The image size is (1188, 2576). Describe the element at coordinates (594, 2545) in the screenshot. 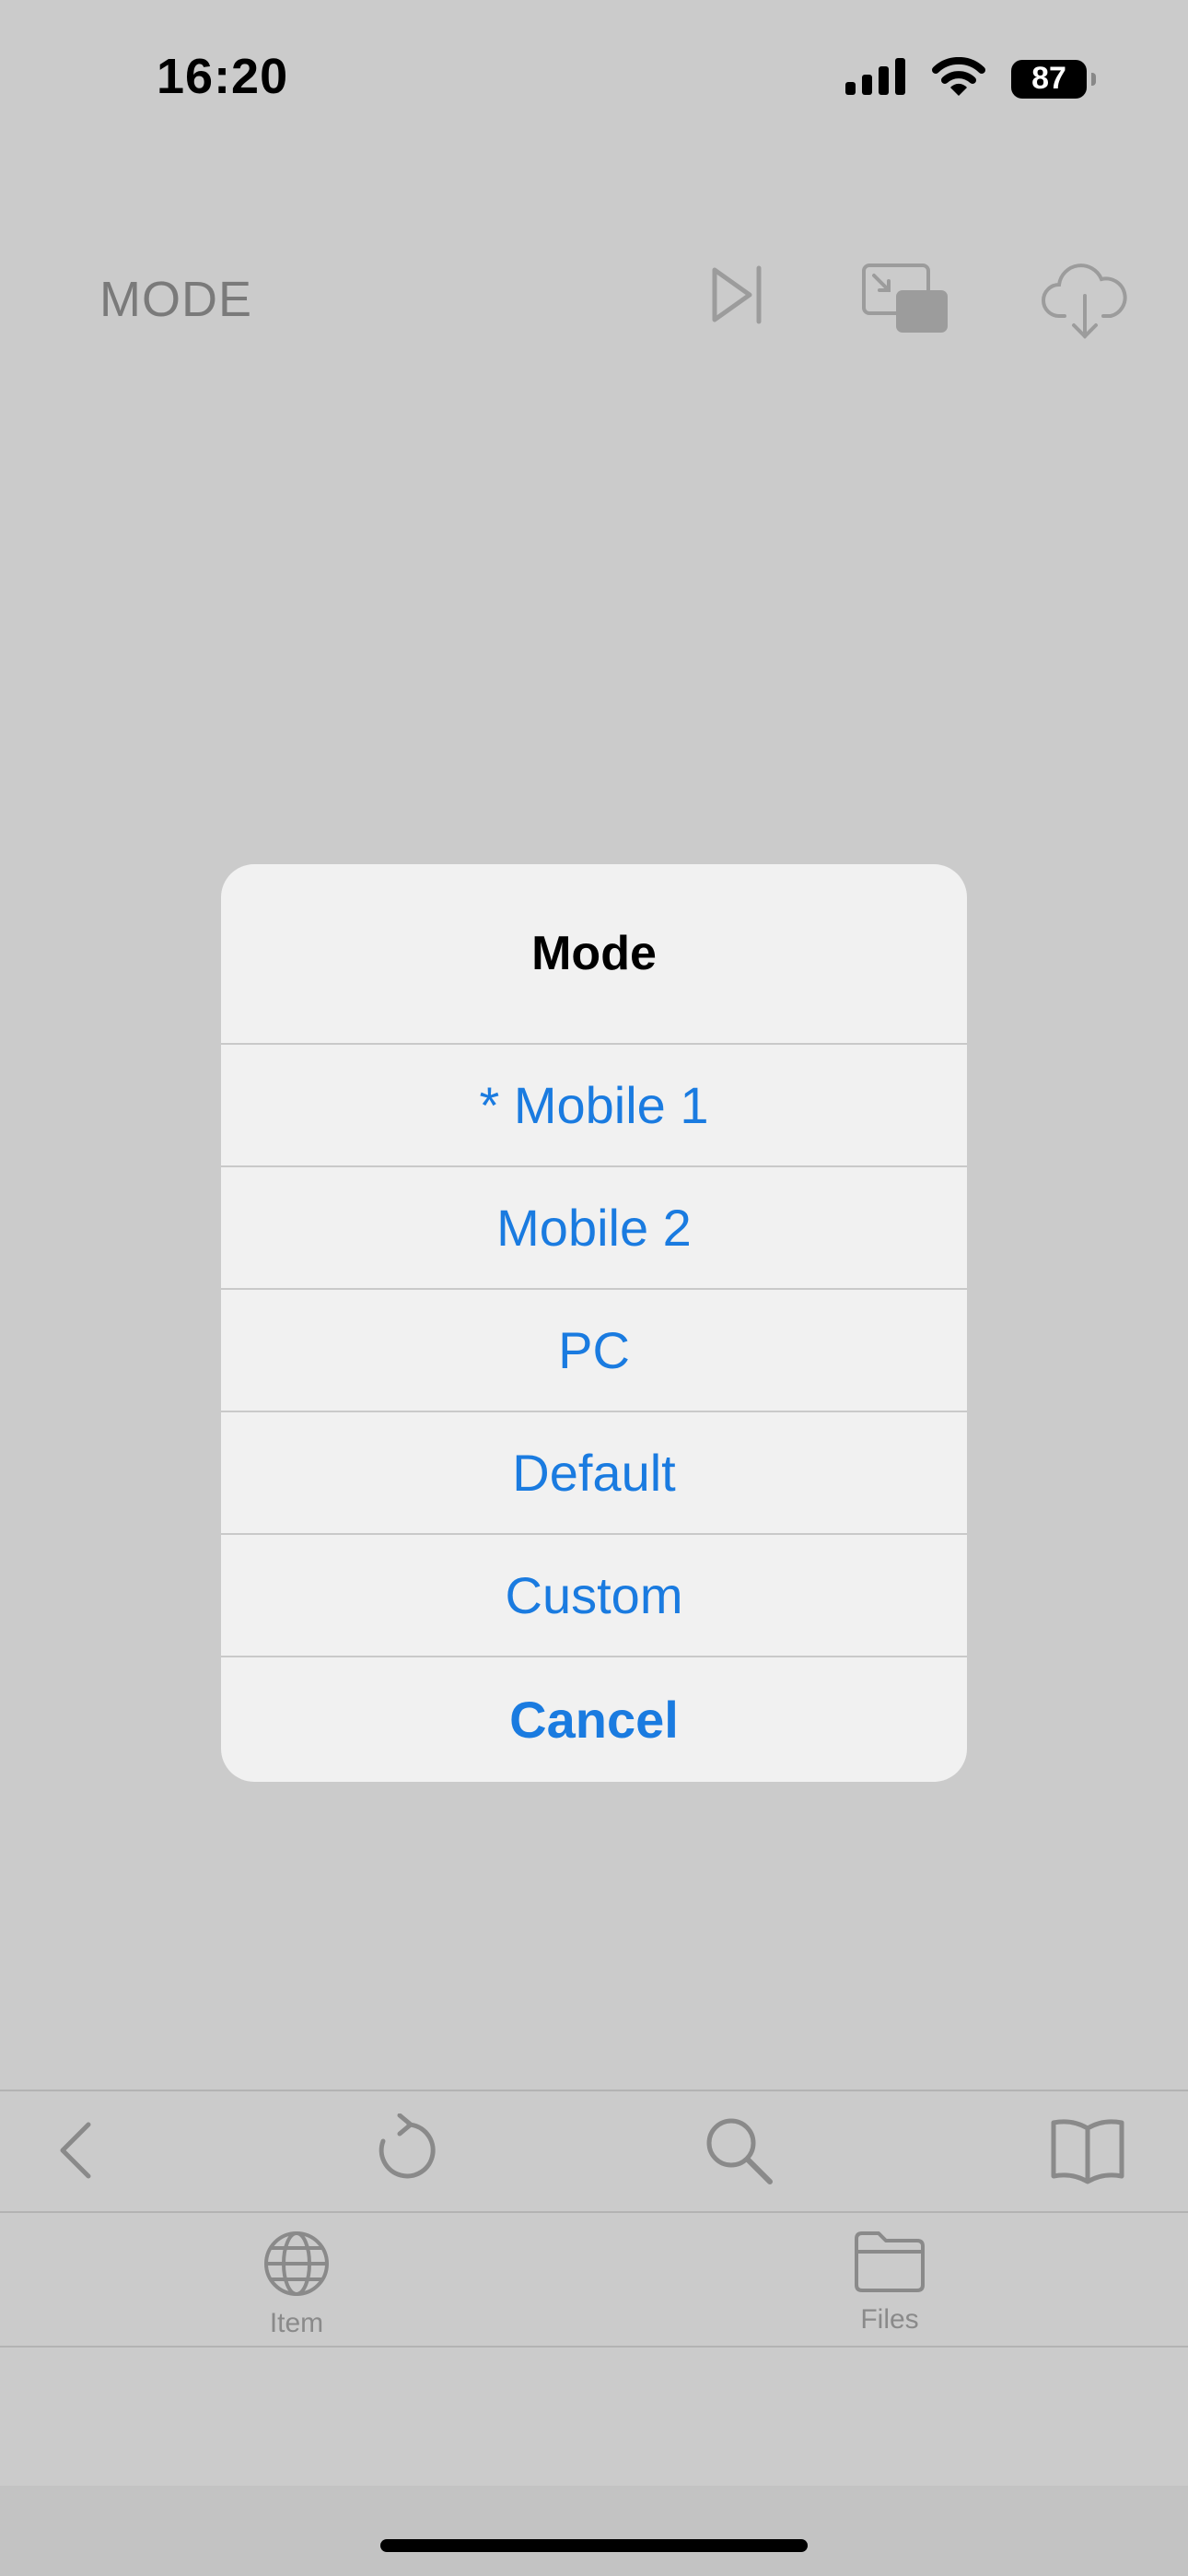

I see `home-indicator` at that location.